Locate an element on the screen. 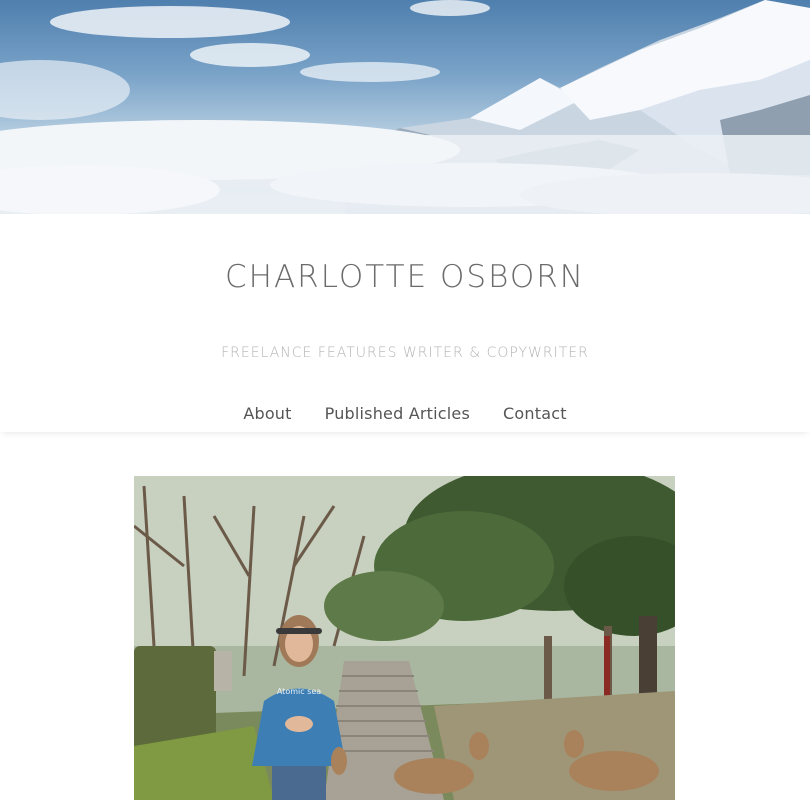  primary-nav: About Published Articles Contact is located at coordinates (405, 413).